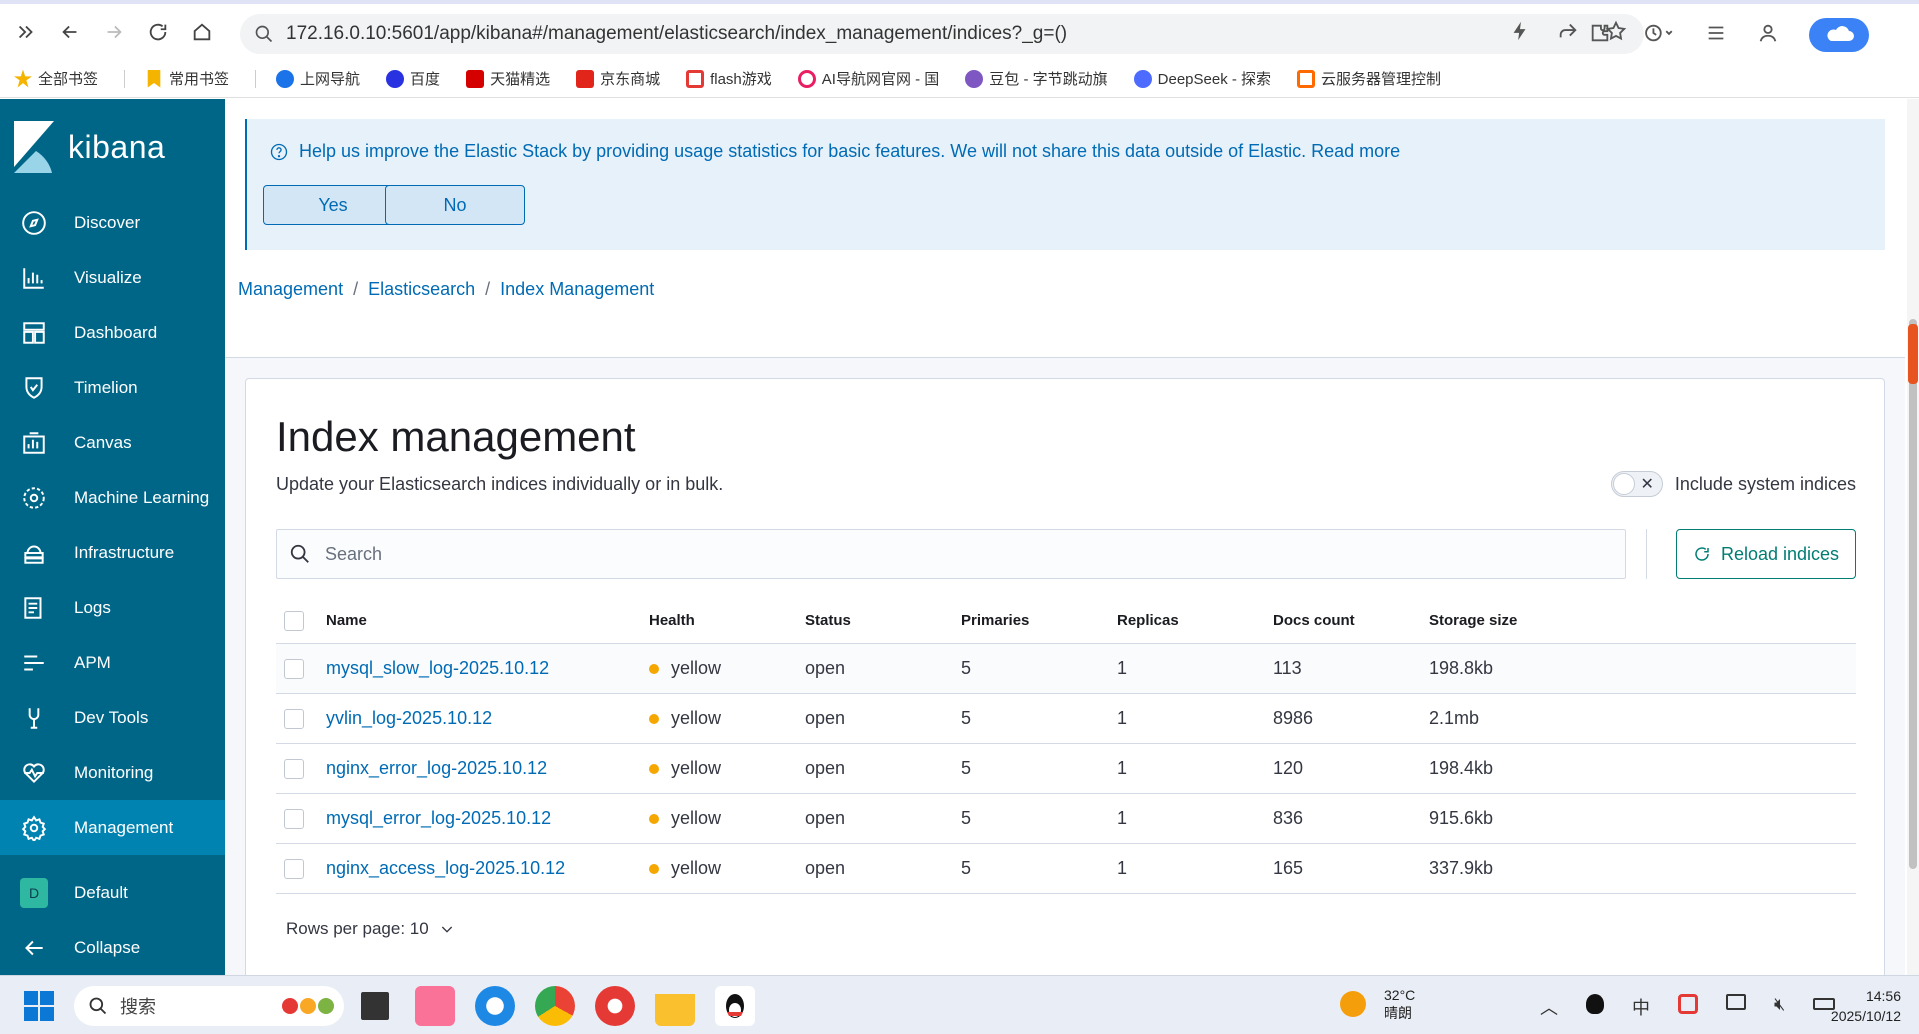 This screenshot has height=1034, width=1919. What do you see at coordinates (333, 205) in the screenshot?
I see `yes-button: Yes` at bounding box center [333, 205].